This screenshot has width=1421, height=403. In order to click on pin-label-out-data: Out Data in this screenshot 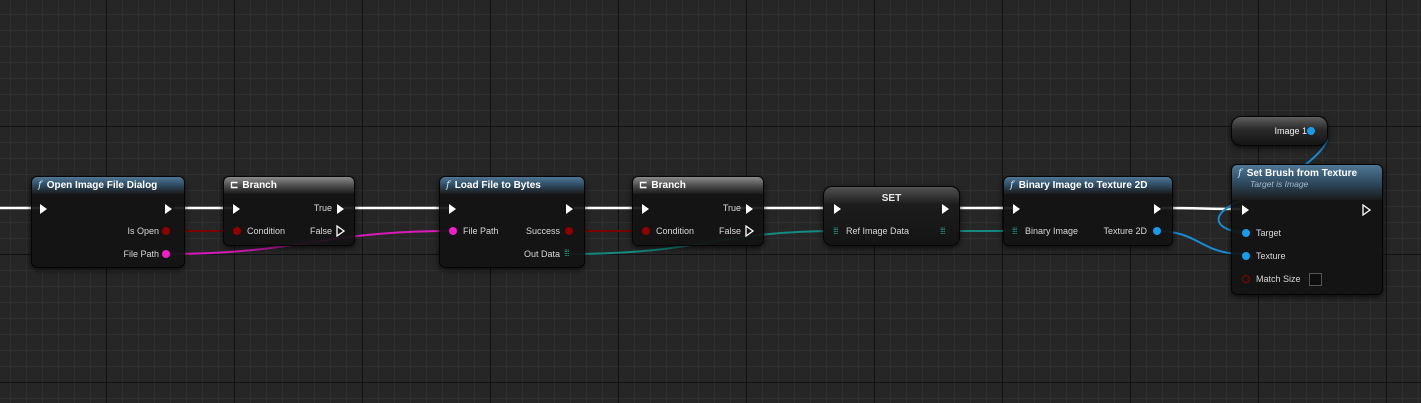, I will do `click(541, 254)`.